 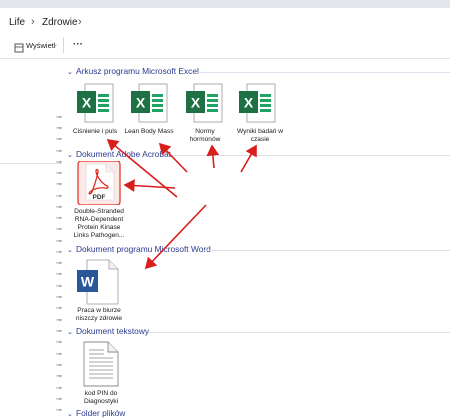 I want to click on annotation-arrows, so click(x=181, y=204).